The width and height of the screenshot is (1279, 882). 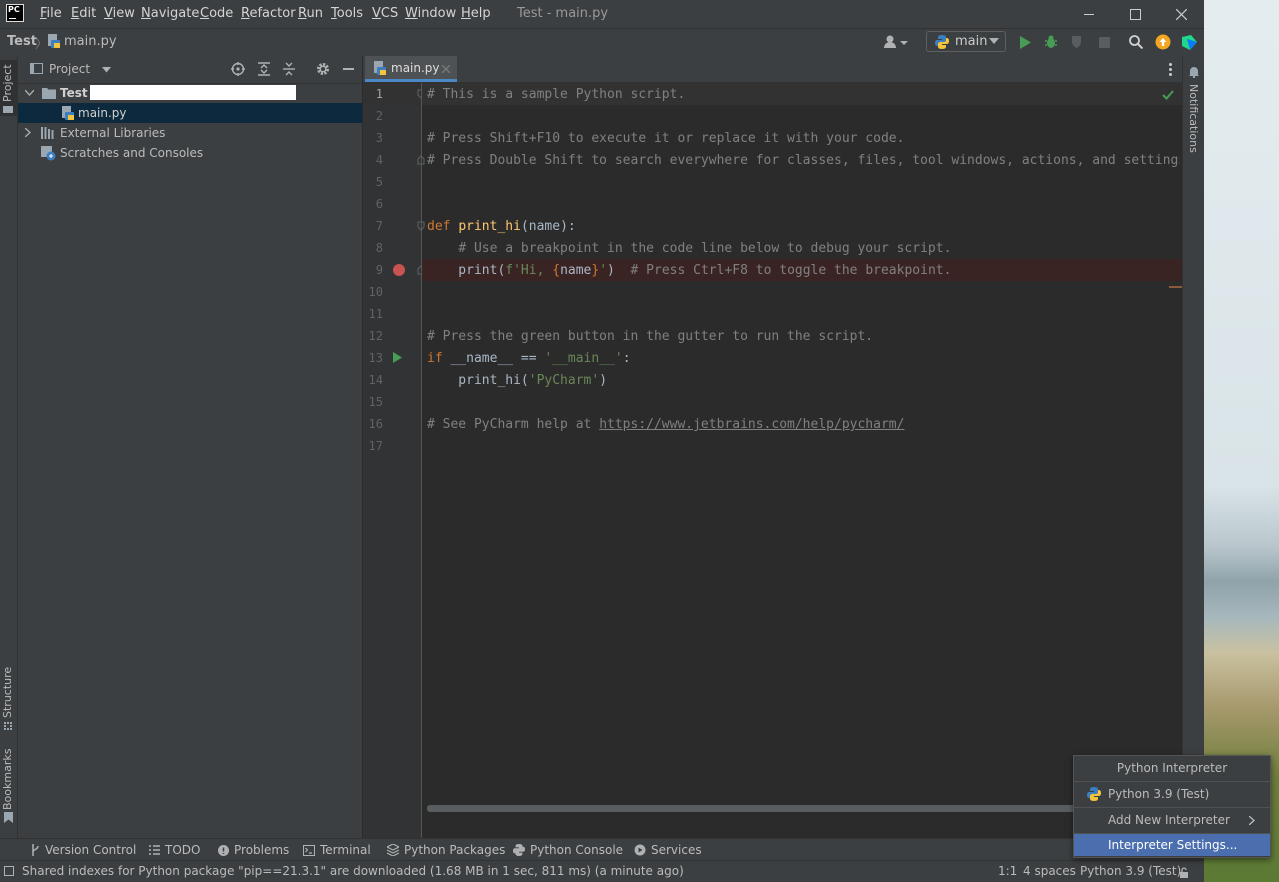 I want to click on stop-button, so click(x=1104, y=42).